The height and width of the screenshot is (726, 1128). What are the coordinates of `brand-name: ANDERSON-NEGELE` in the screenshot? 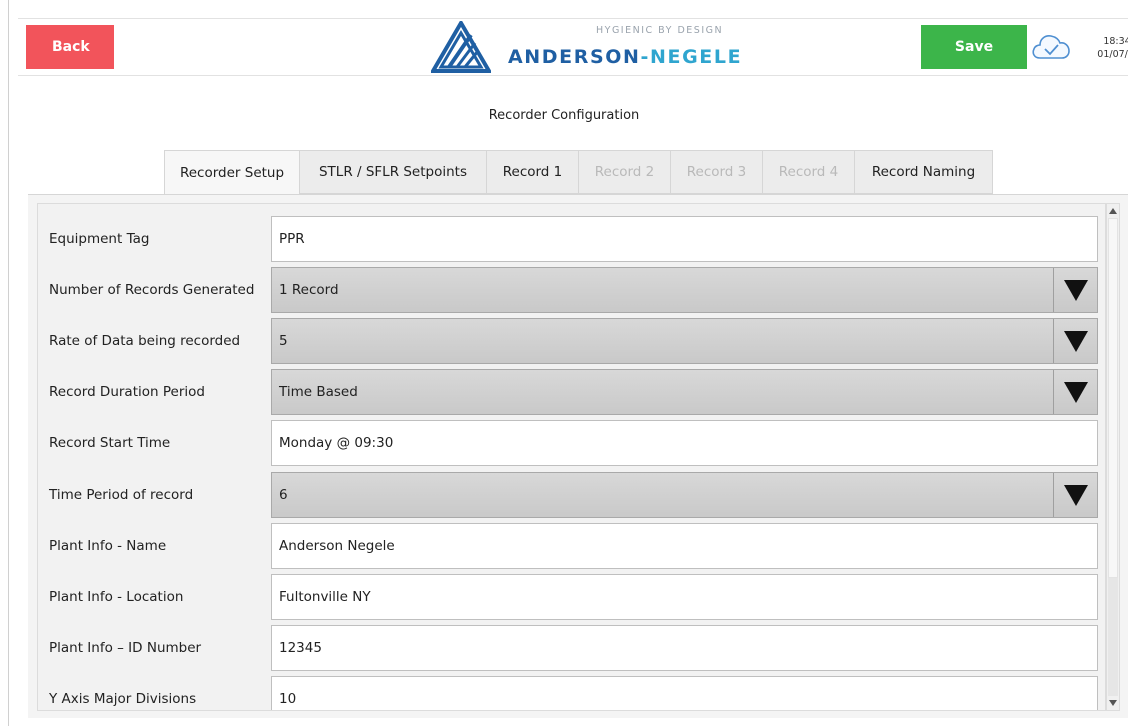 It's located at (625, 57).